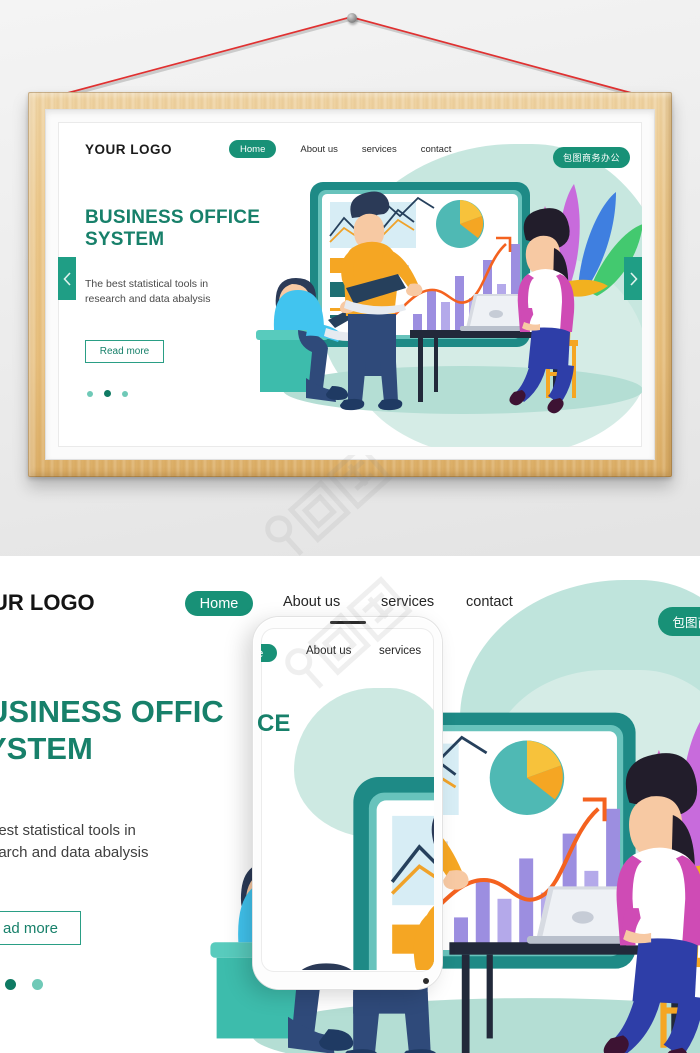  What do you see at coordinates (400, 651) in the screenshot?
I see `phone-nav-item-services: services` at bounding box center [400, 651].